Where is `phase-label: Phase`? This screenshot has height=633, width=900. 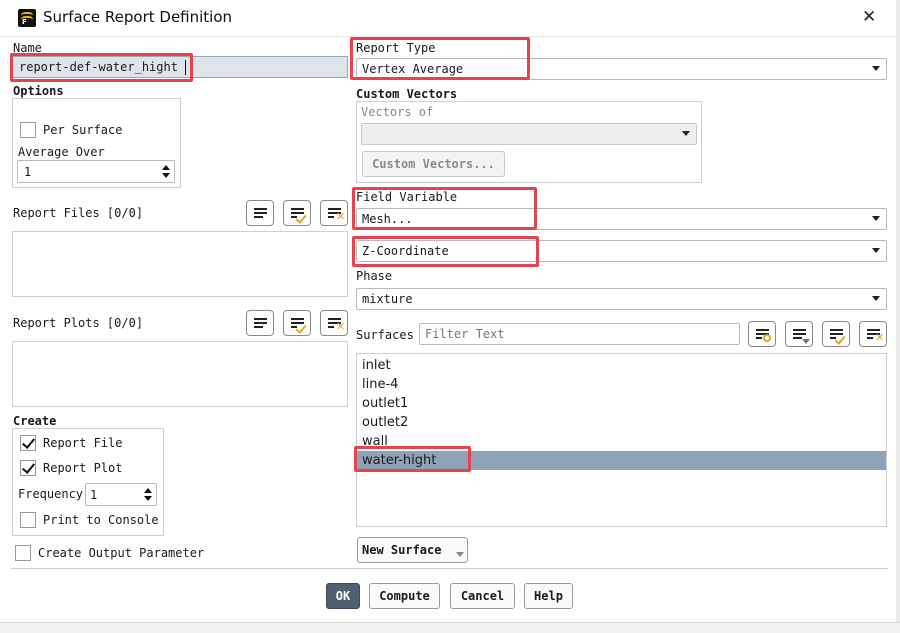 phase-label: Phase is located at coordinates (374, 276).